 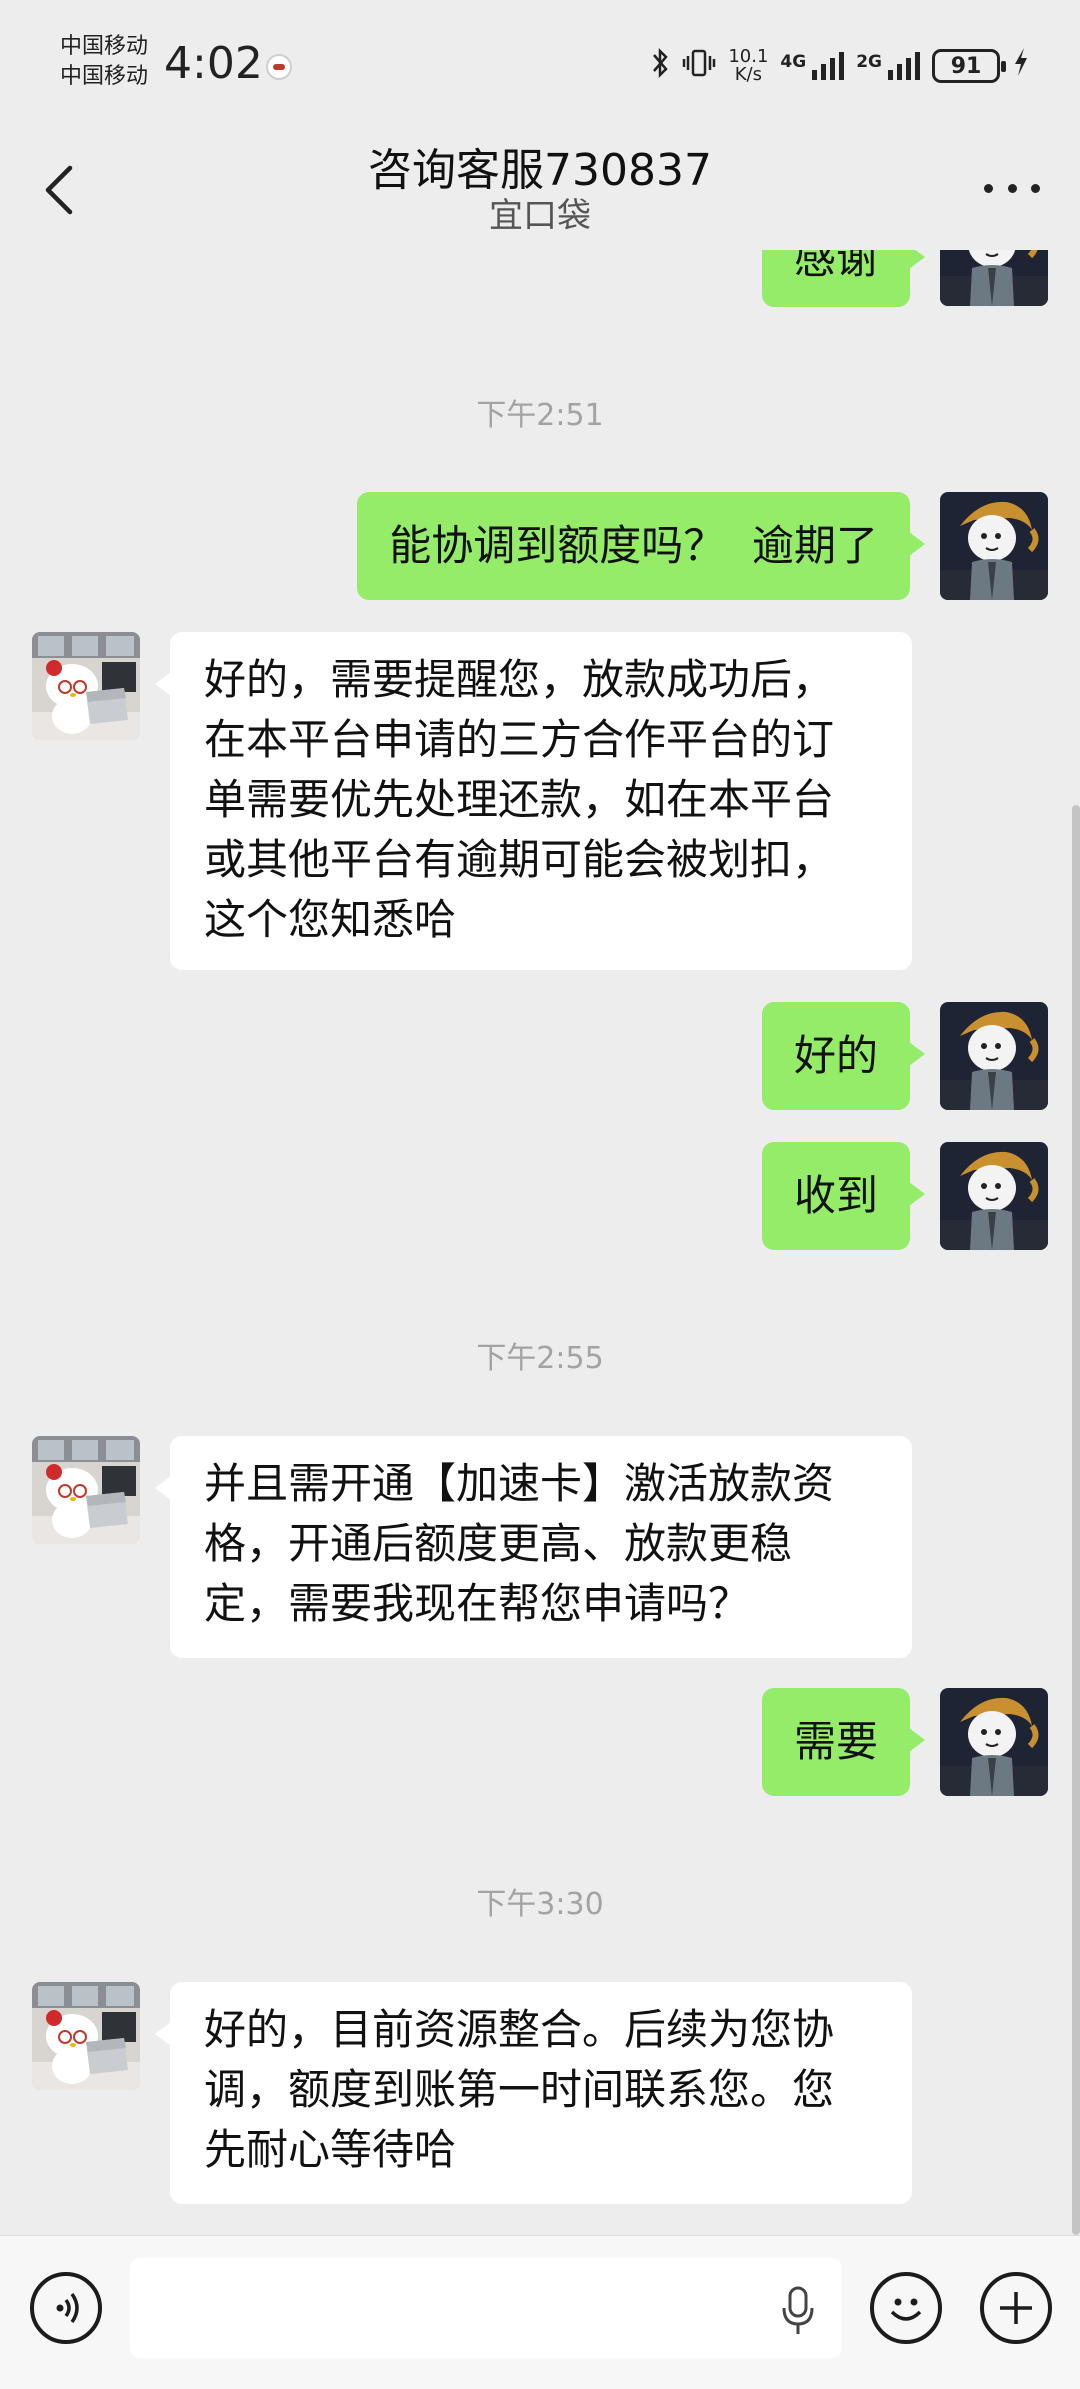 I want to click on message-text-line: 在本平台申请的三方合作平台的订, so click(x=519, y=739).